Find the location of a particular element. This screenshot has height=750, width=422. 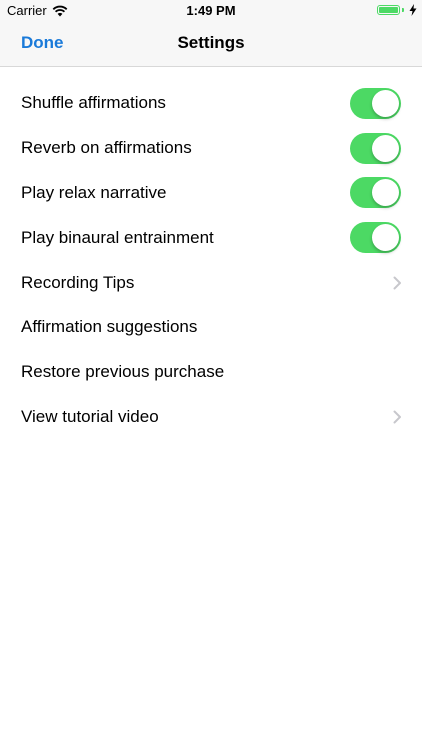

setting-label: Play relax narrative is located at coordinates (94, 192).